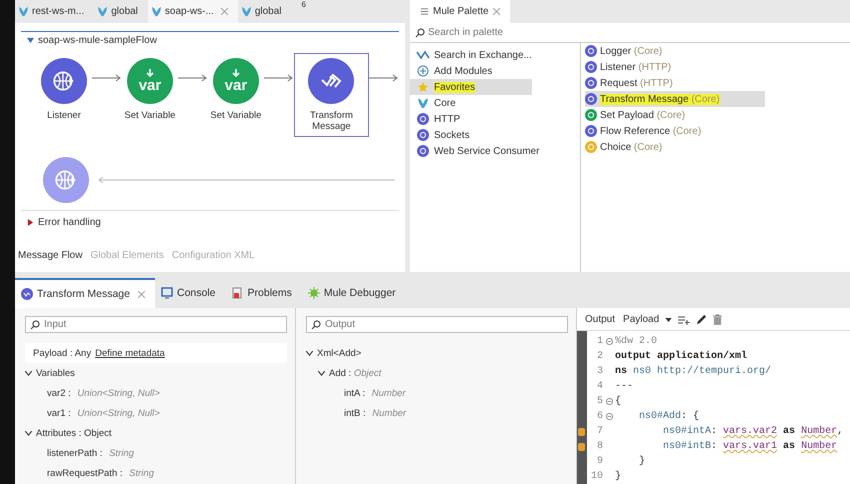 The height and width of the screenshot is (484, 850). What do you see at coordinates (675, 131) in the screenshot?
I see `palette-component: Flow Reference (Core)` at bounding box center [675, 131].